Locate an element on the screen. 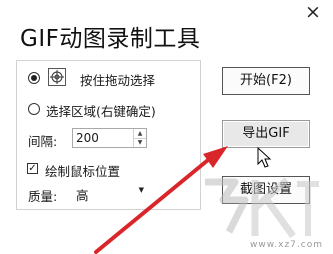 The height and width of the screenshot is (254, 333). quality-label: 质量: is located at coordinates (43, 196).